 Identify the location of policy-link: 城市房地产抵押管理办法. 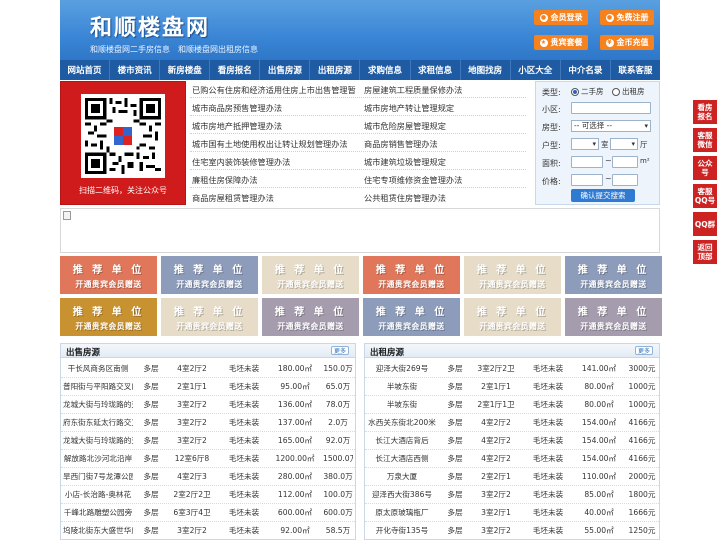
(237, 126).